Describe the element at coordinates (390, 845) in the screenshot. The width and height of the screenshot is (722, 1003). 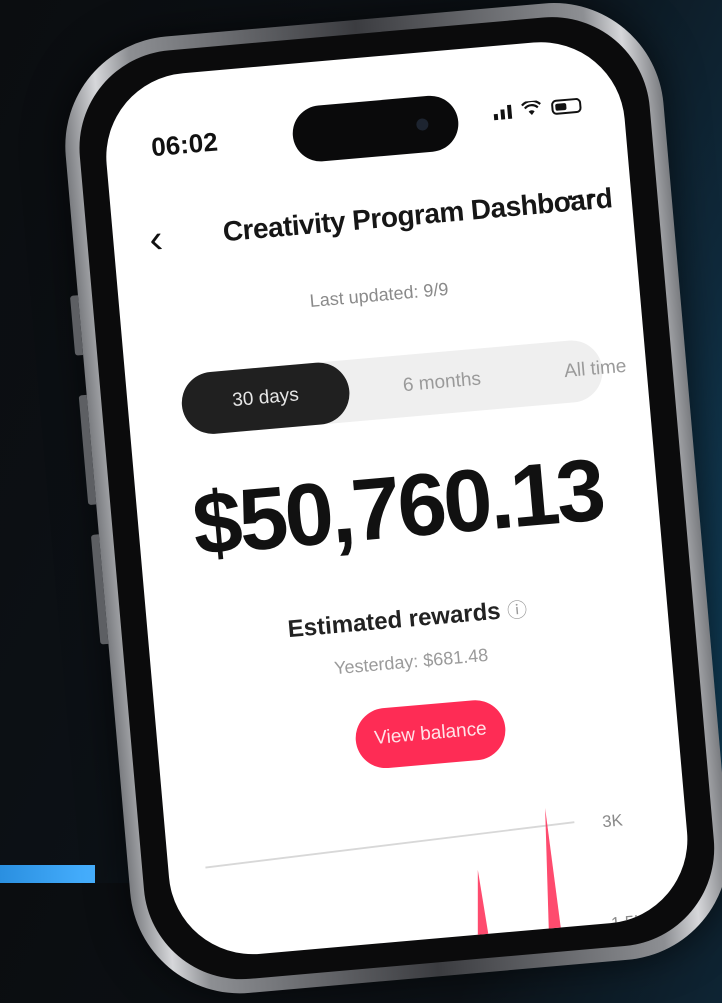
I see `chart-gridline` at that location.